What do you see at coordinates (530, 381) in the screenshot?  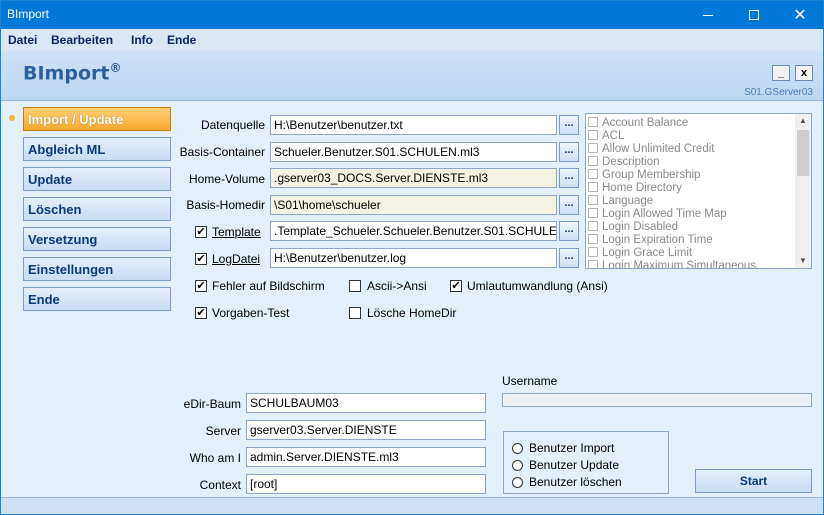 I see `username-label: Username` at bounding box center [530, 381].